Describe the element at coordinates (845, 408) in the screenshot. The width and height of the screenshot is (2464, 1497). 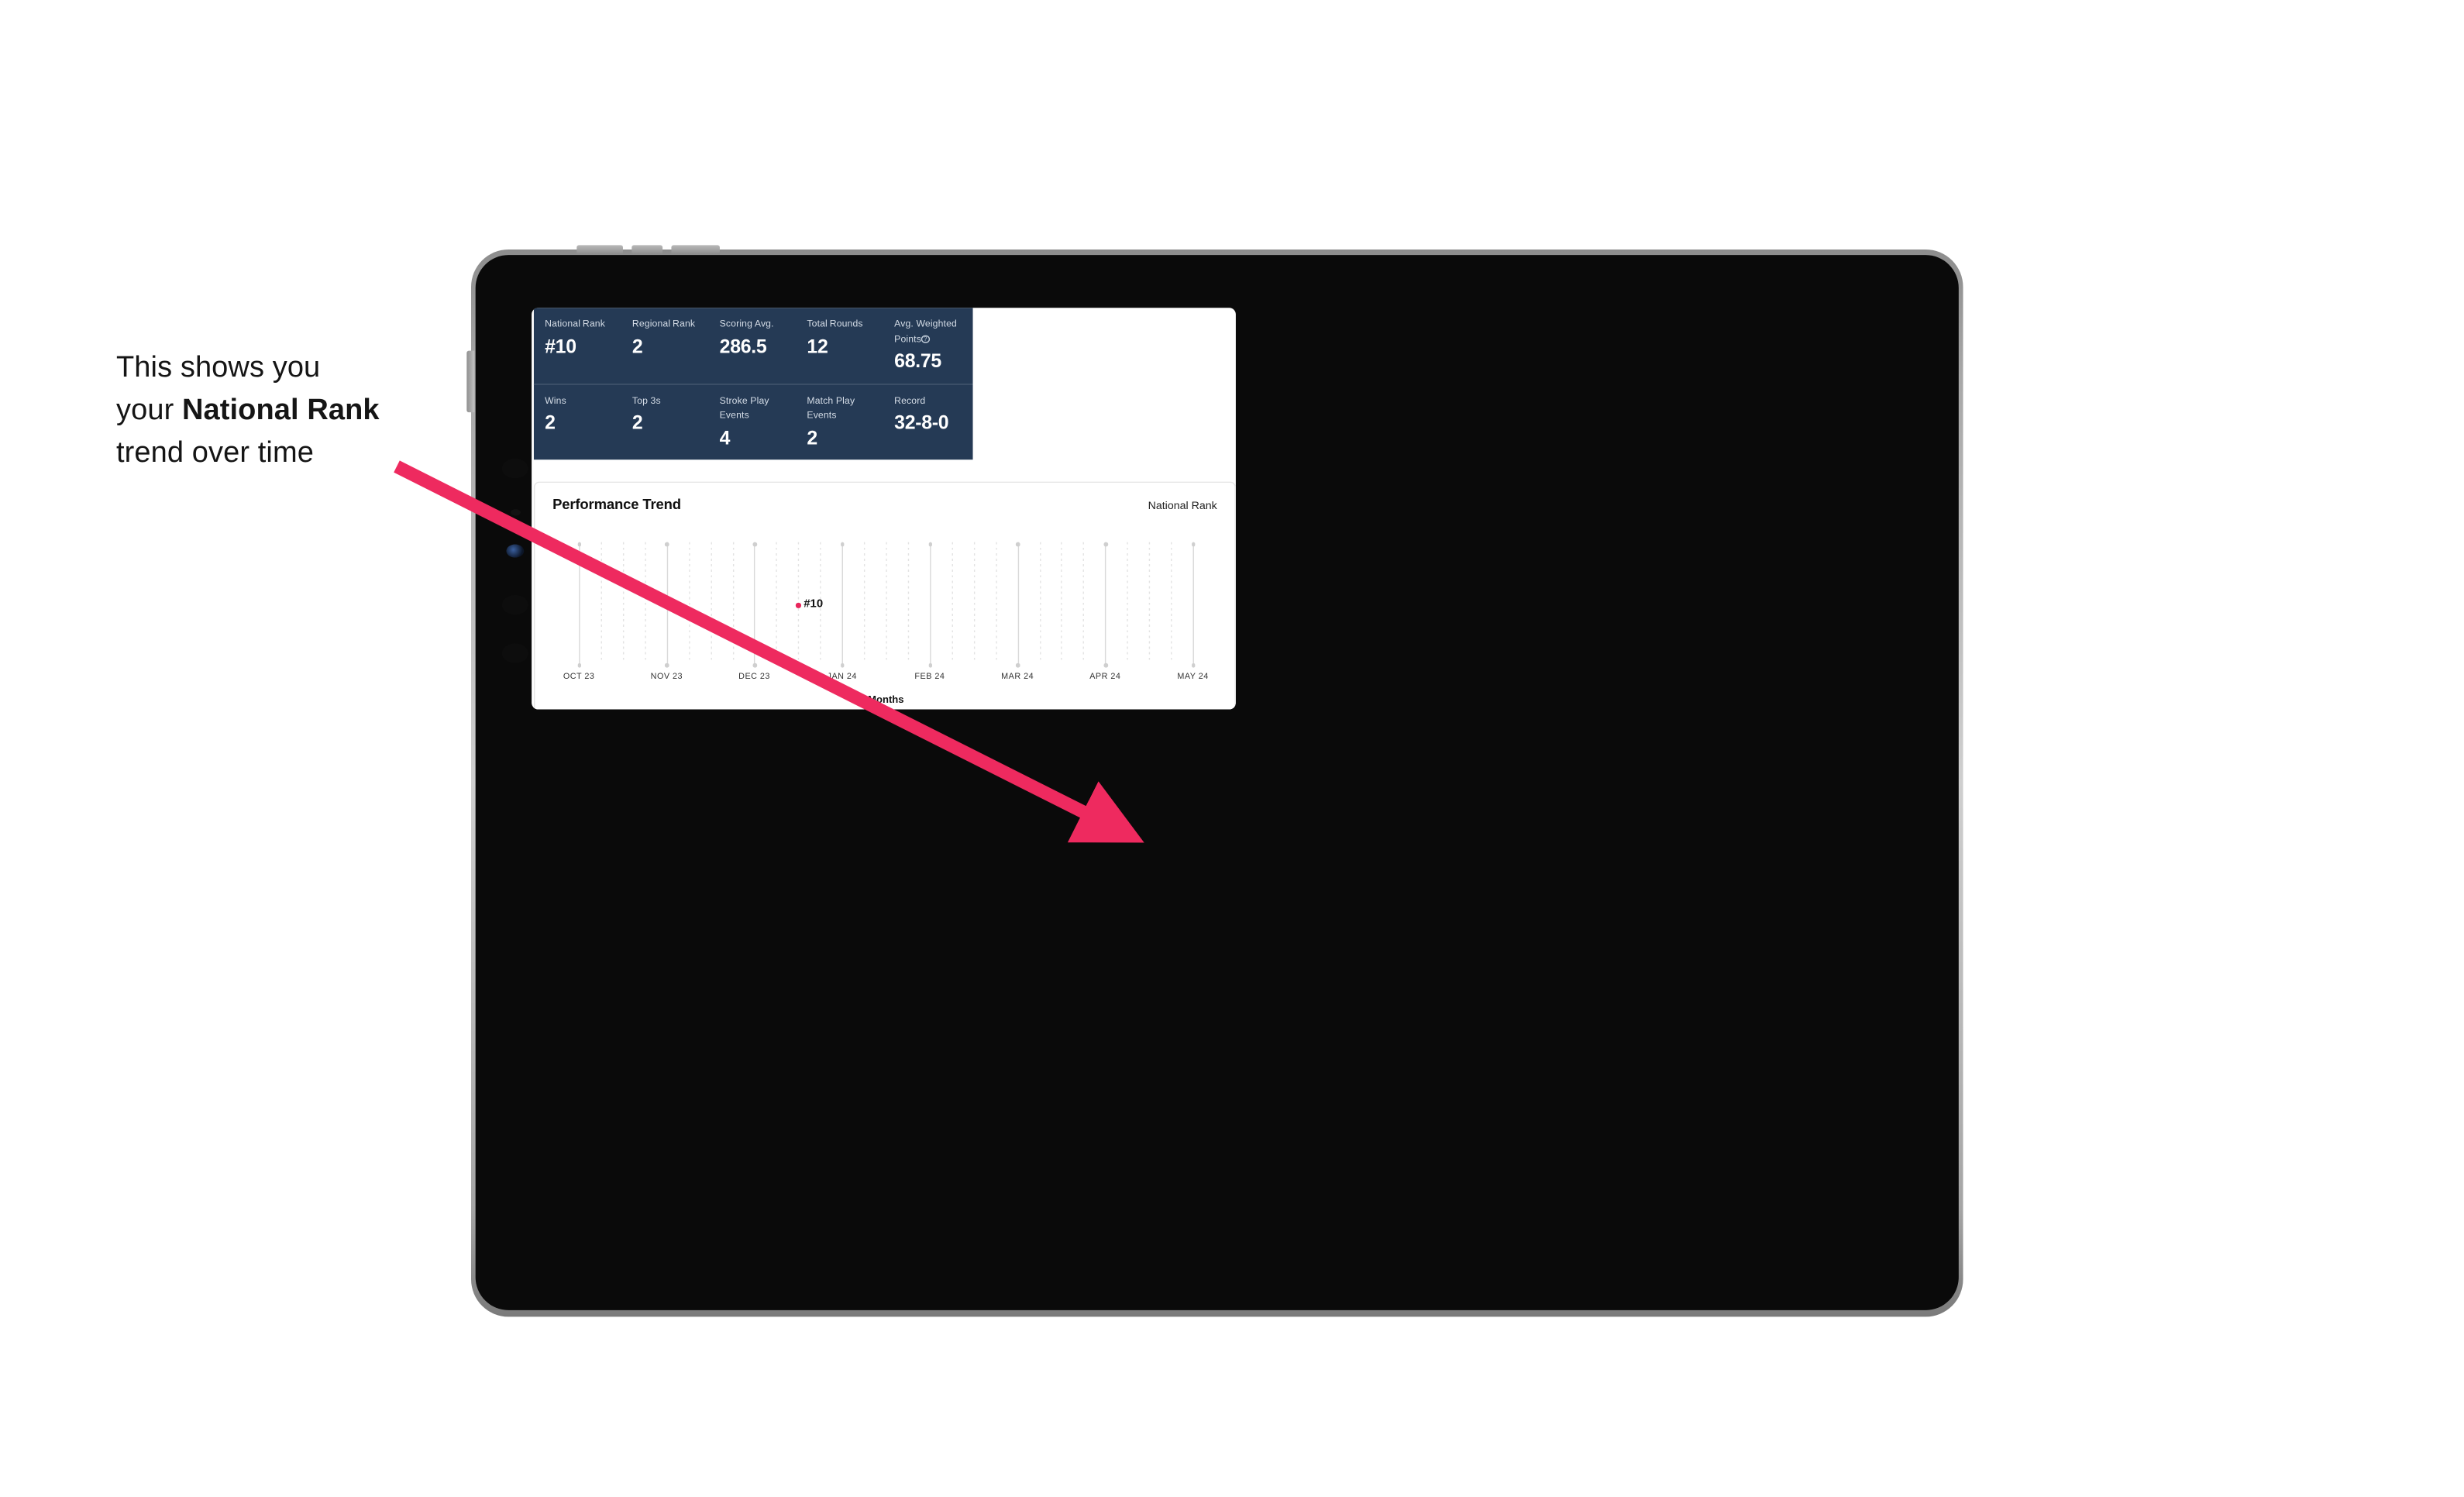
I see `stat-label: Match Play Events` at that location.